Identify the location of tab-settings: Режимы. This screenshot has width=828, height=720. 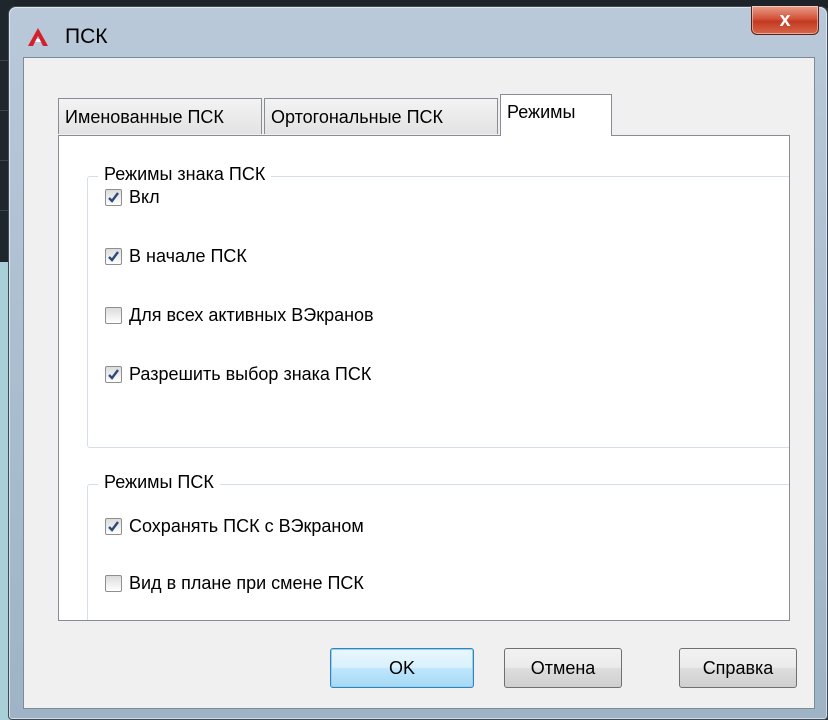
(556, 115).